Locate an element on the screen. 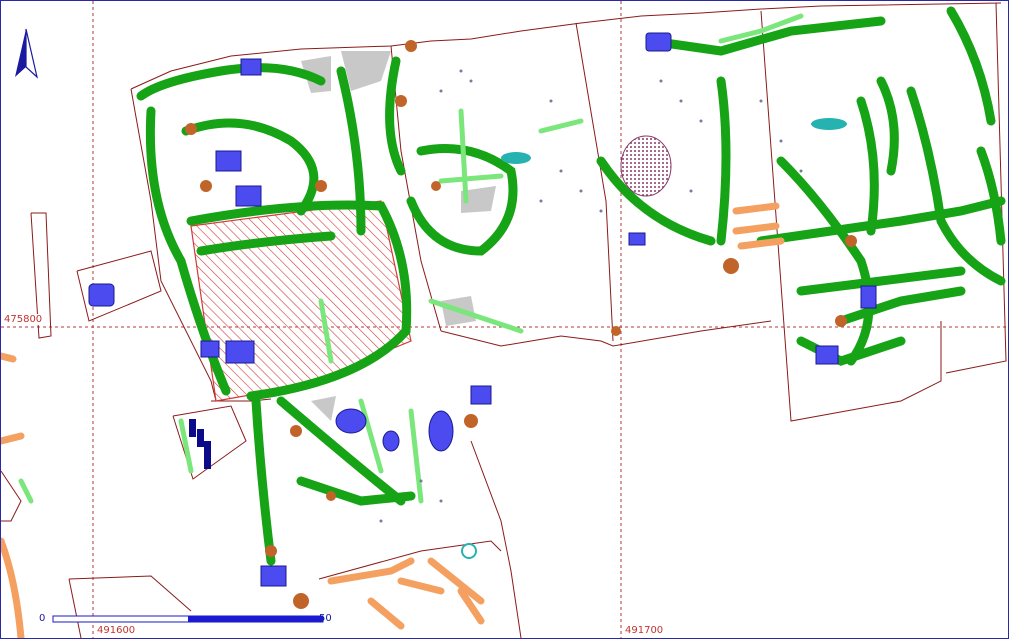 Image resolution: width=1009 pixels, height=639 pixels. easting-label-1: 491600 is located at coordinates (116, 630).